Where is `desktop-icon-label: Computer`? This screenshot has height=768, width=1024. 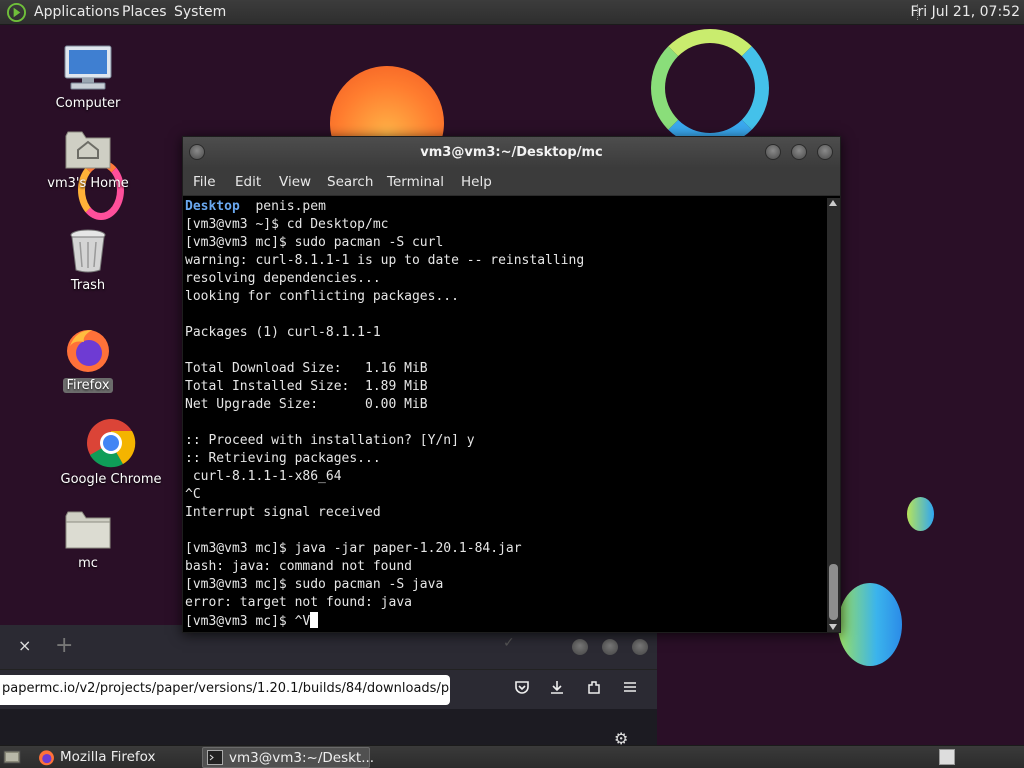
desktop-icon-label: Computer is located at coordinates (88, 103).